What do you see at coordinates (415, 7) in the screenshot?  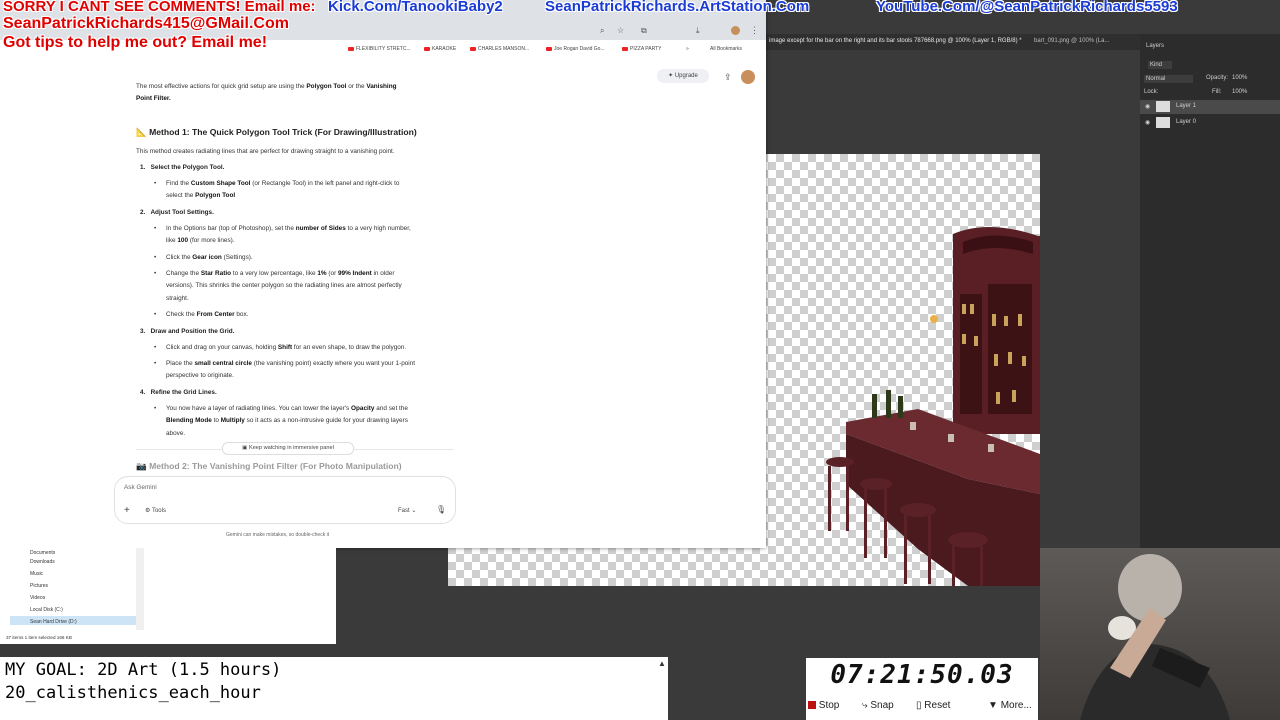 I see `overlay-link-kick: Kick.Com/TanookiBaby2` at bounding box center [415, 7].